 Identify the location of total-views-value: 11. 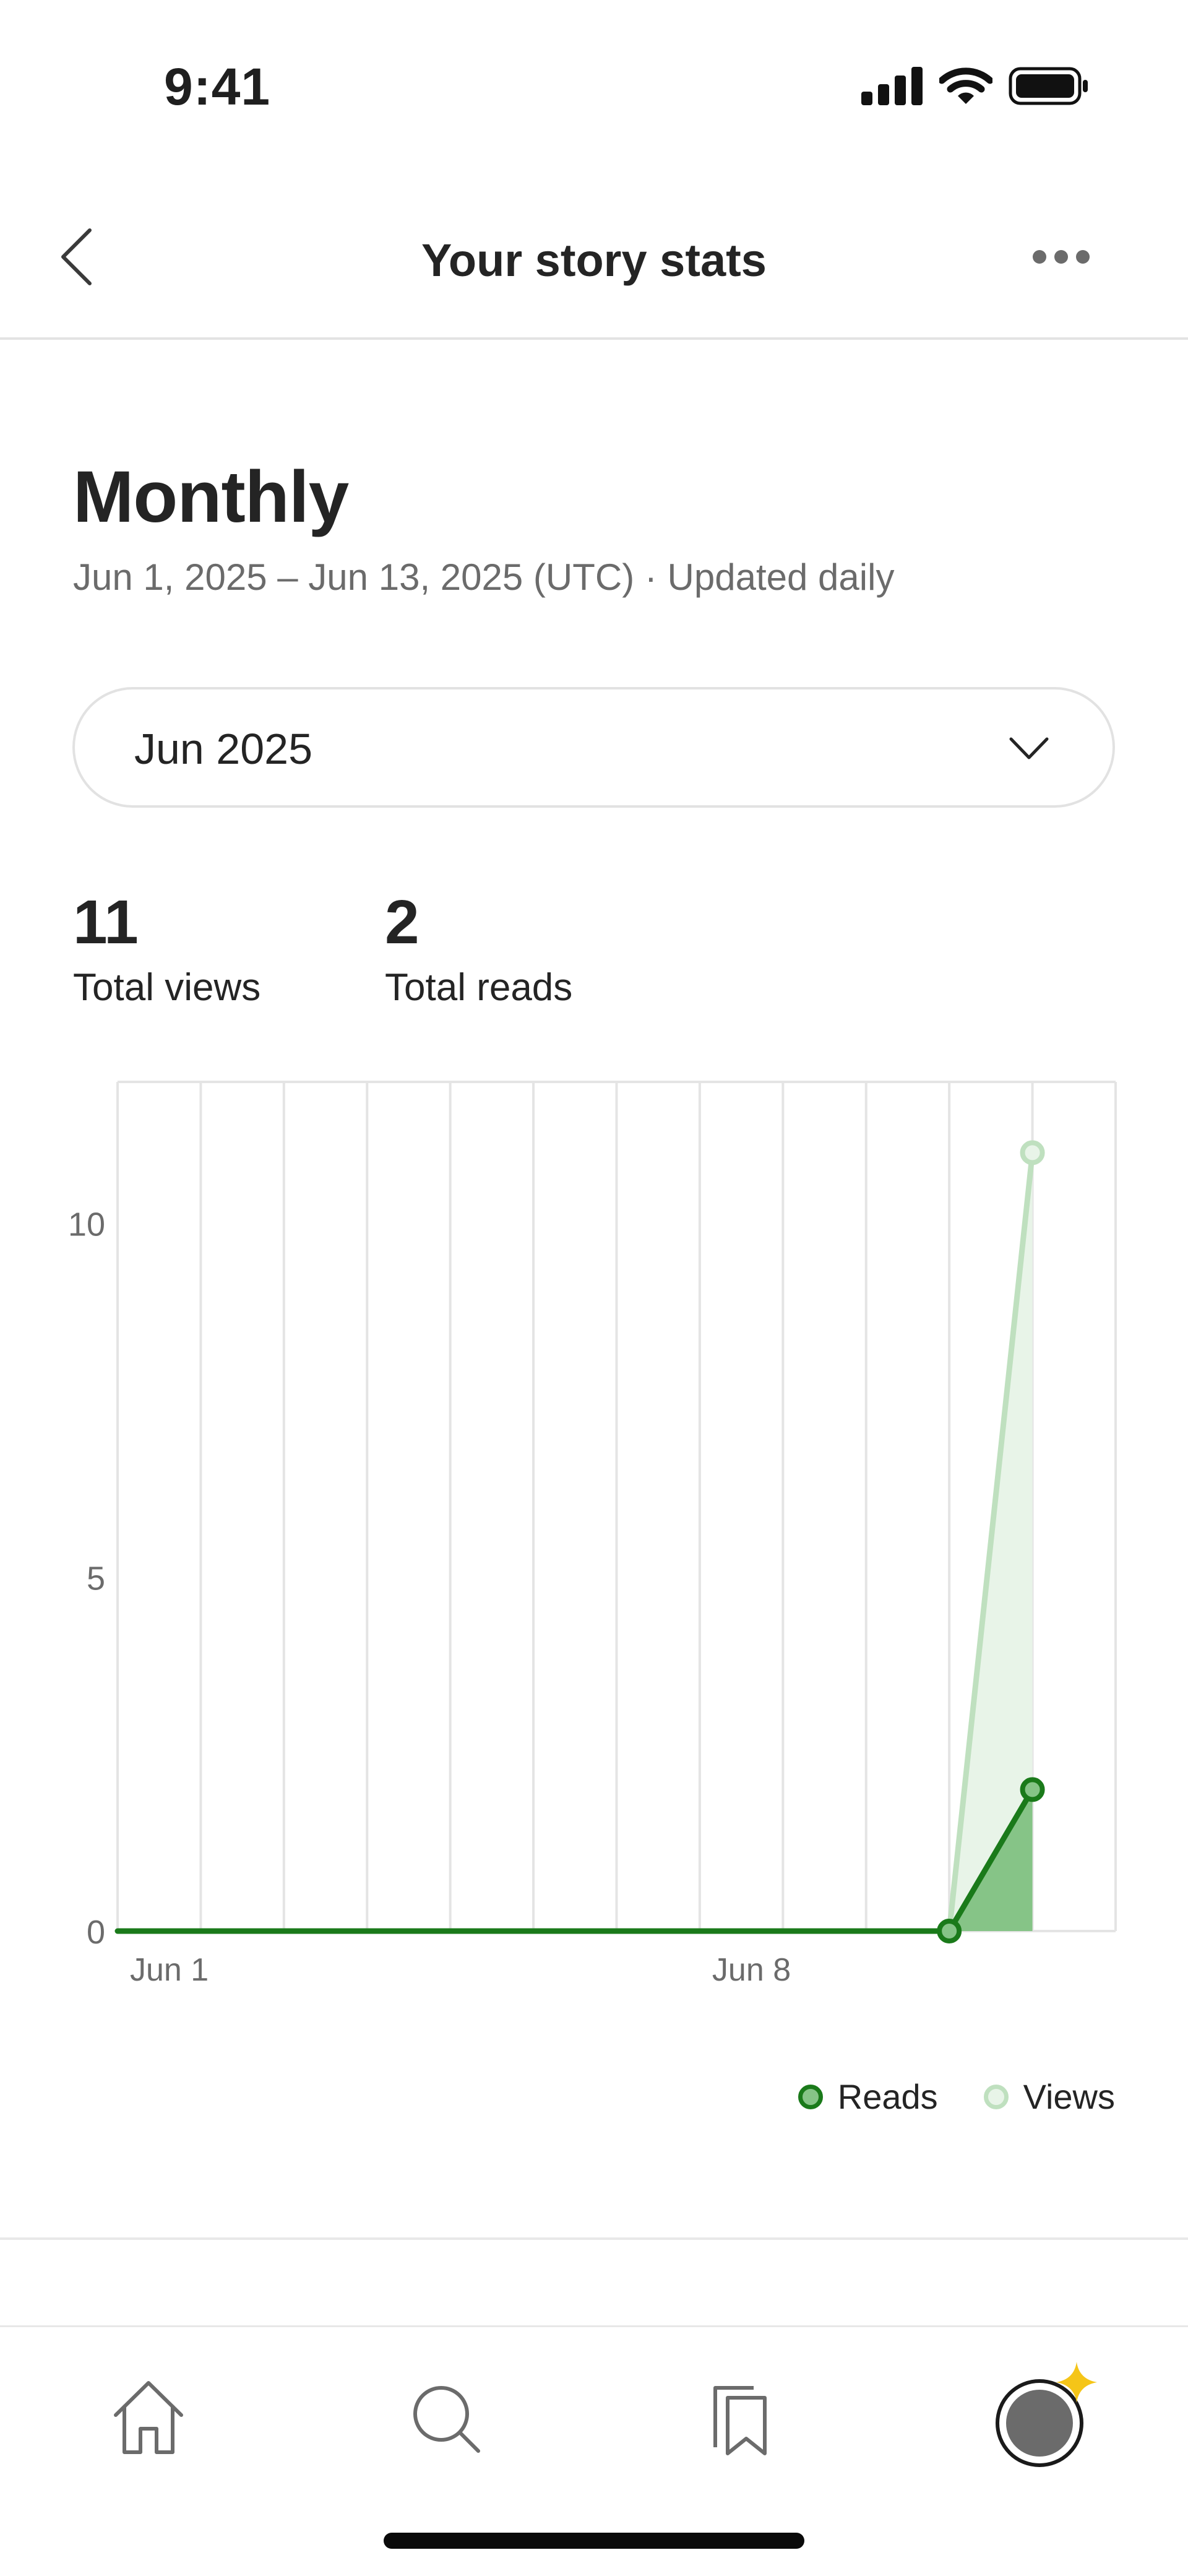
(106, 922).